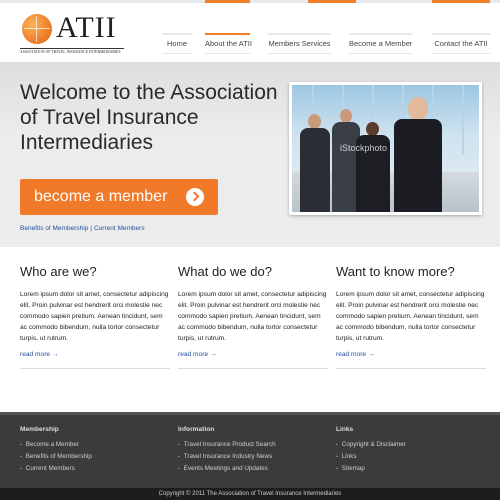 The height and width of the screenshot is (500, 500). I want to click on nav-item-members-services: Members Services, so click(299, 43).